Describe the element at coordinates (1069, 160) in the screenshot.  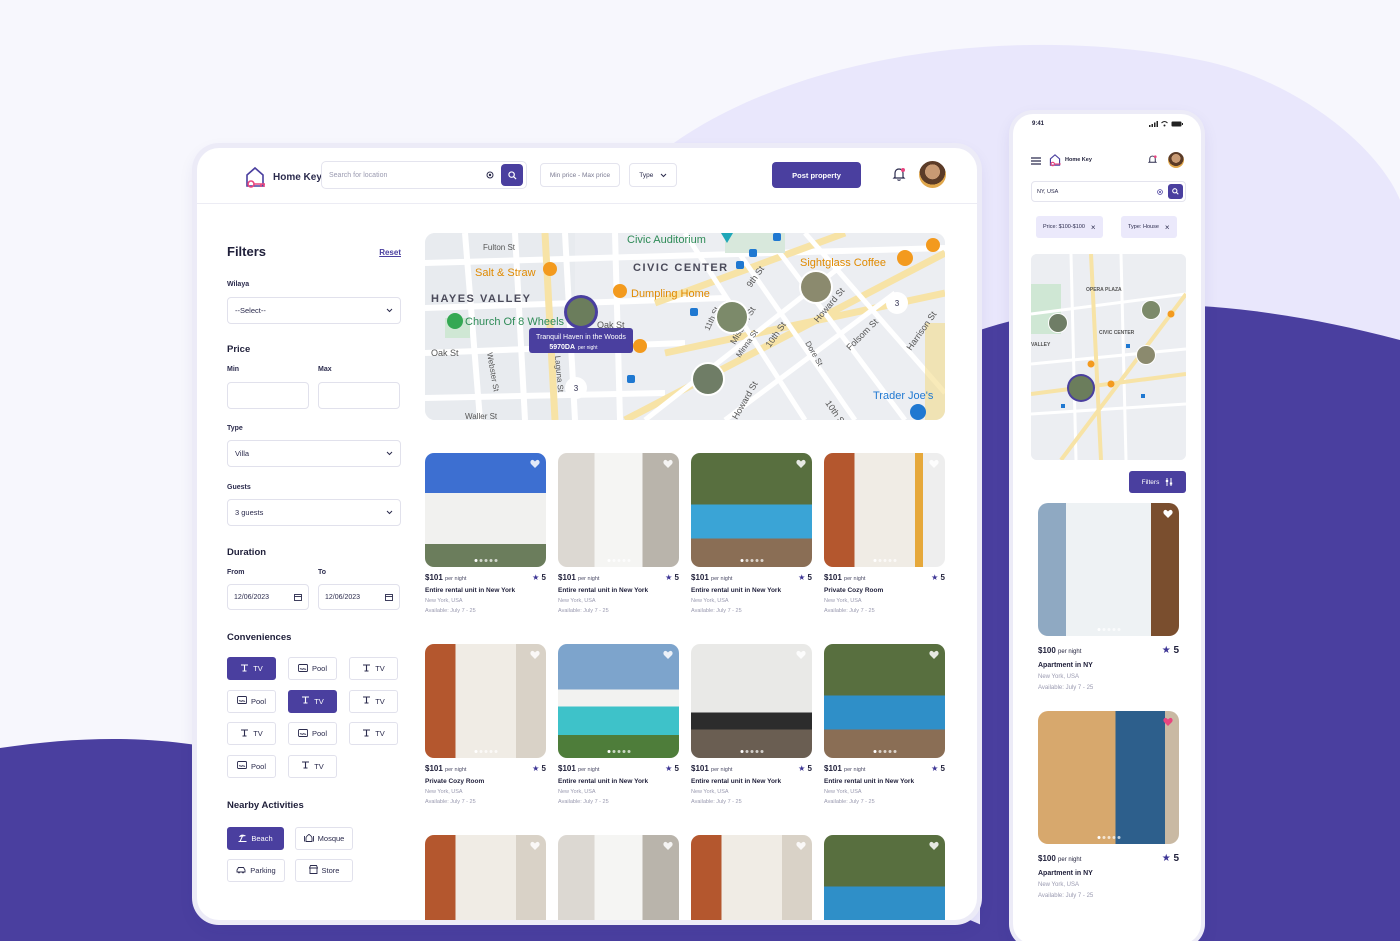
I see `mobile-logo: Home Key` at that location.